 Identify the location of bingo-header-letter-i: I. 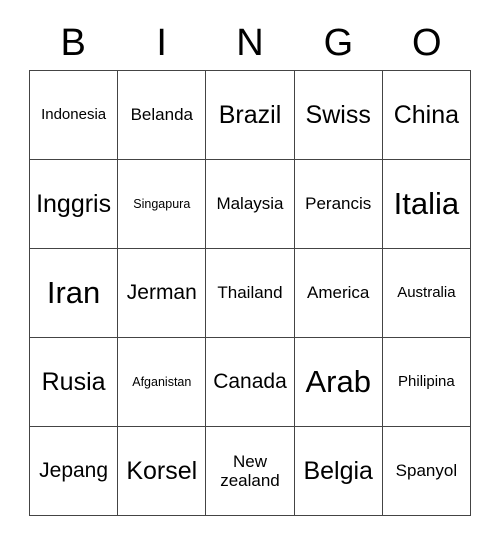
(161, 43).